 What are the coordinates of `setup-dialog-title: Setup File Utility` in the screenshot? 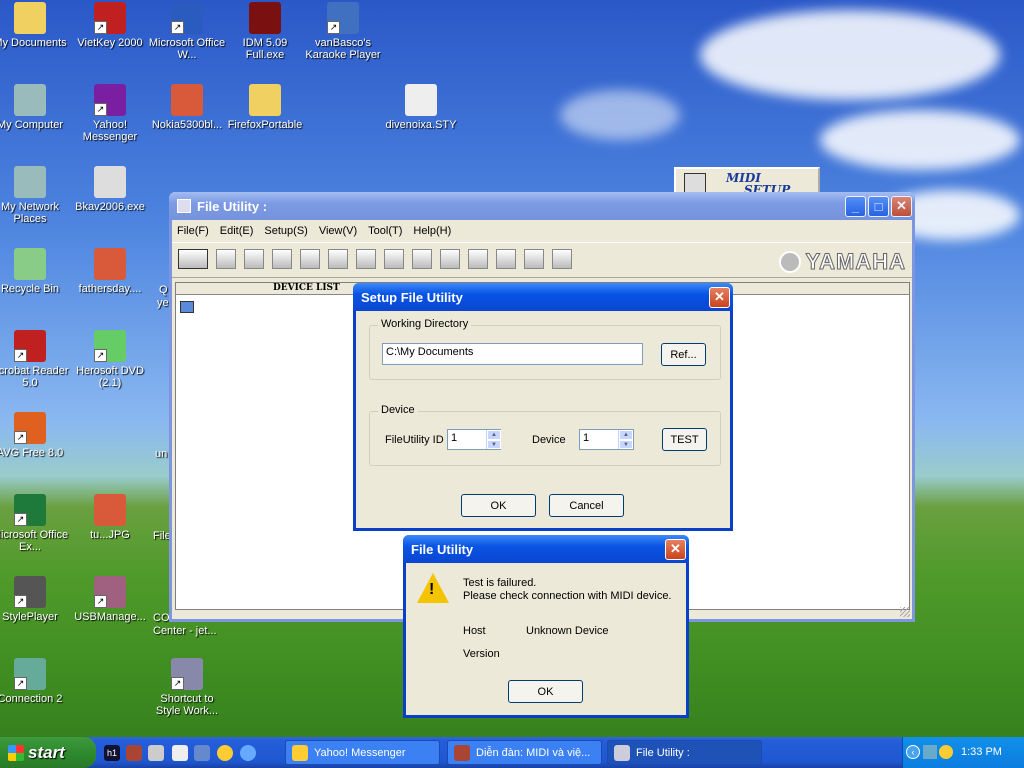 It's located at (412, 297).